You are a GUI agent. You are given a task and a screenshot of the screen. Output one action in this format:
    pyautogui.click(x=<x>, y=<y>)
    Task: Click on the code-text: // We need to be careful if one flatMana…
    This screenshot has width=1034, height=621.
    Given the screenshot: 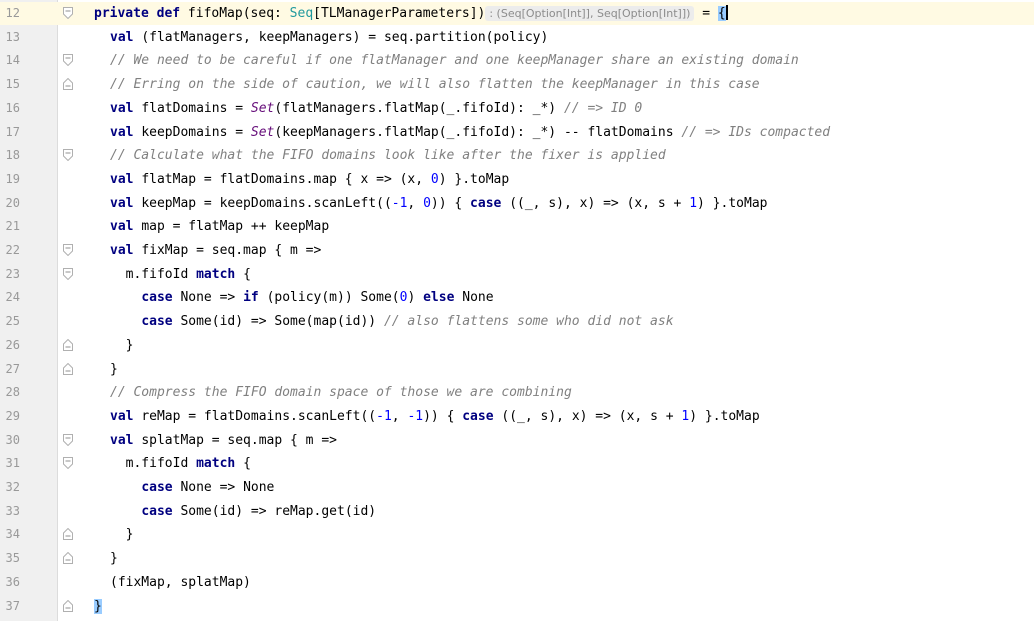 What is the action you would take?
    pyautogui.click(x=454, y=60)
    